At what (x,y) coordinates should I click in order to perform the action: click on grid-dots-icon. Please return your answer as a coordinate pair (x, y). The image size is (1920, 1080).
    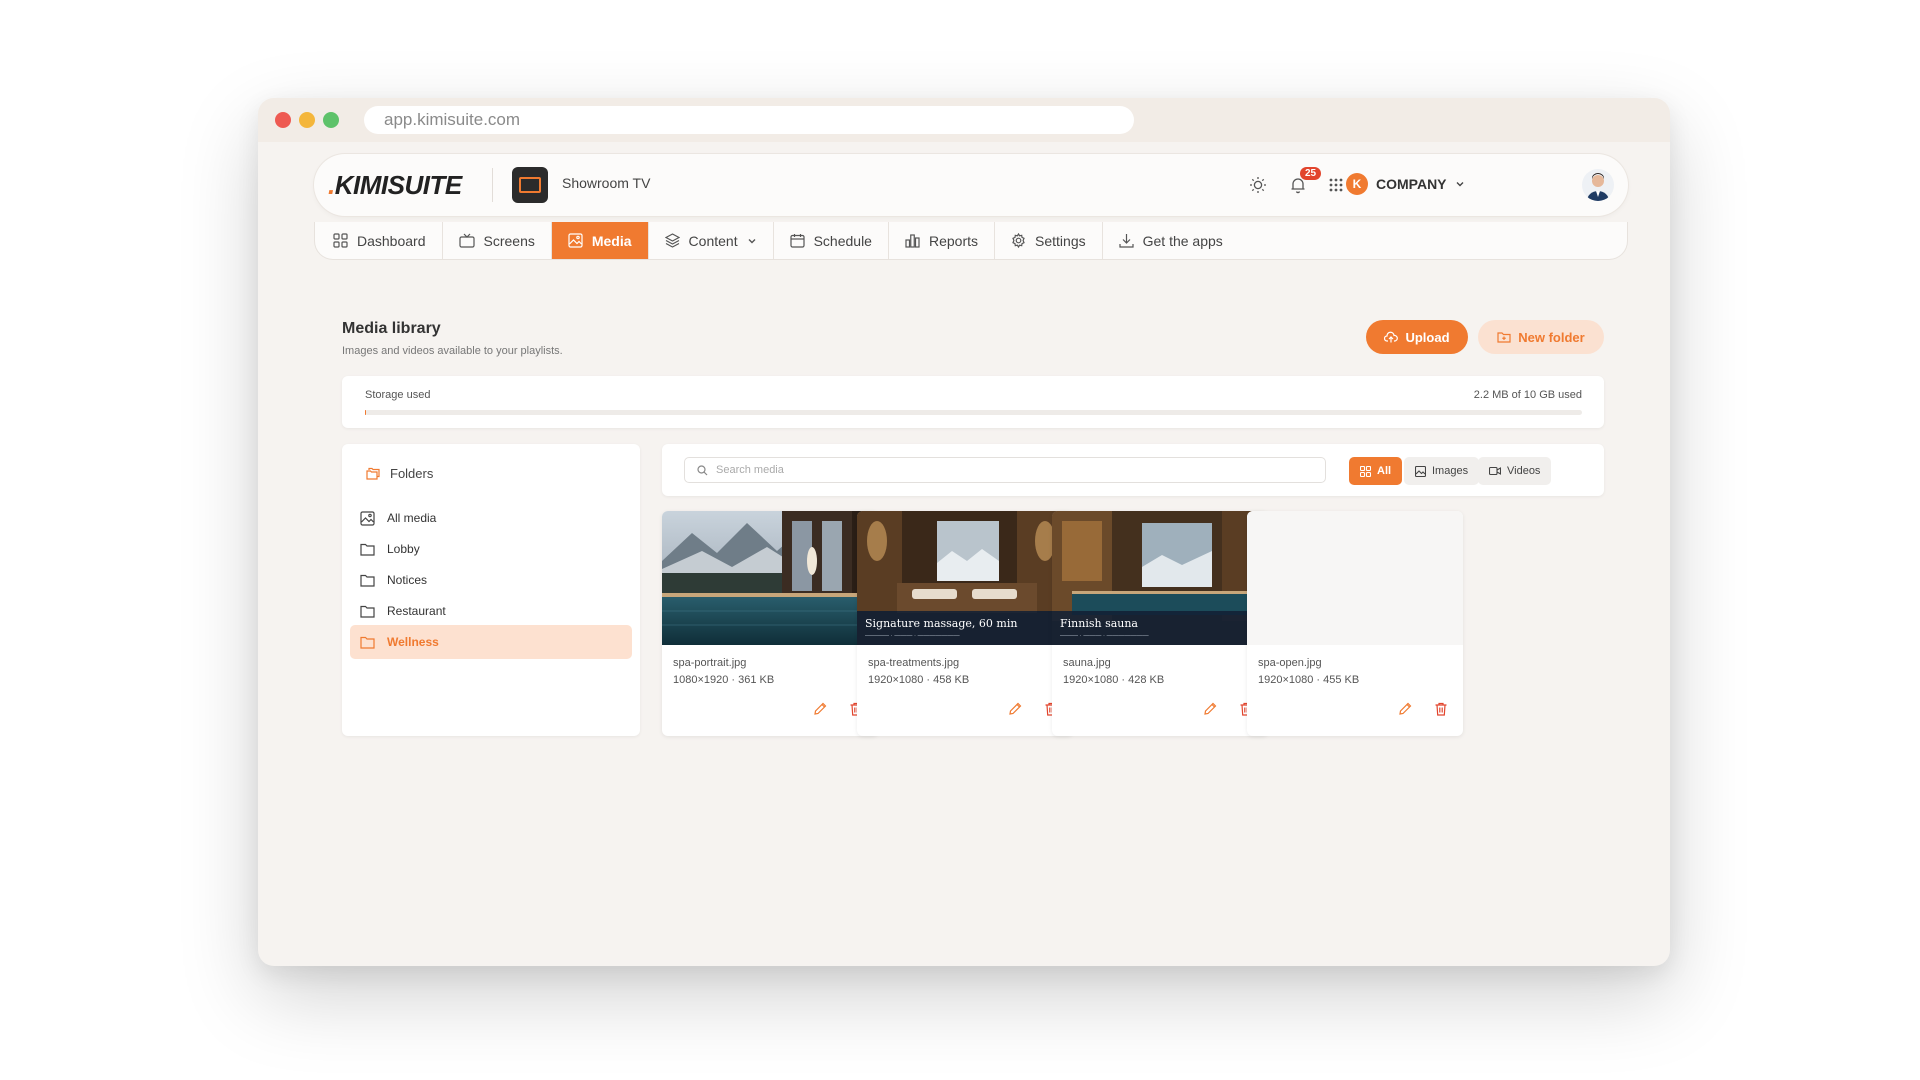
    Looking at the image, I should click on (1336, 185).